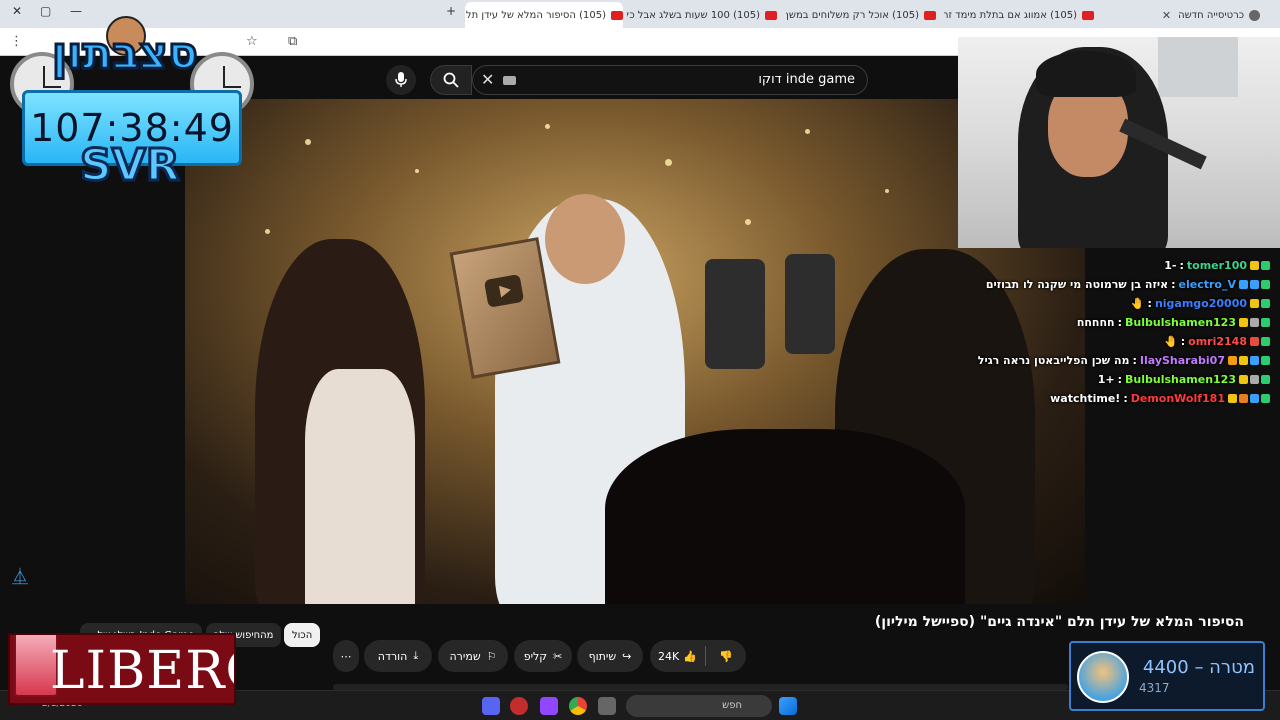 This screenshot has width=1280, height=720. Describe the element at coordinates (45, 11) in the screenshot. I see `maximize-window-button: ▢` at that location.